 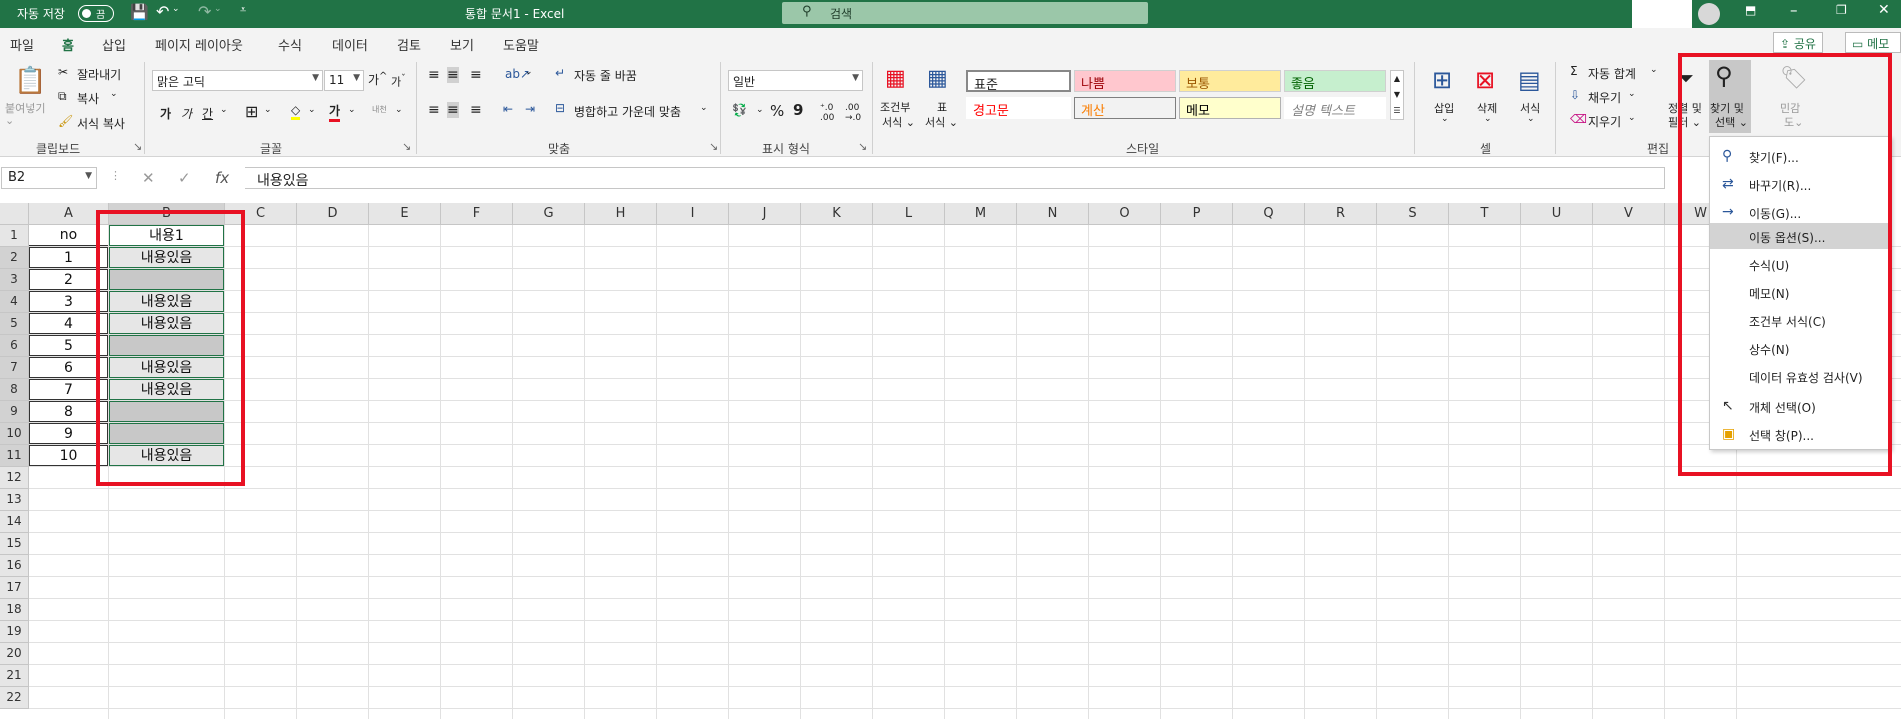 I want to click on row-header-22: 22, so click(x=14, y=698).